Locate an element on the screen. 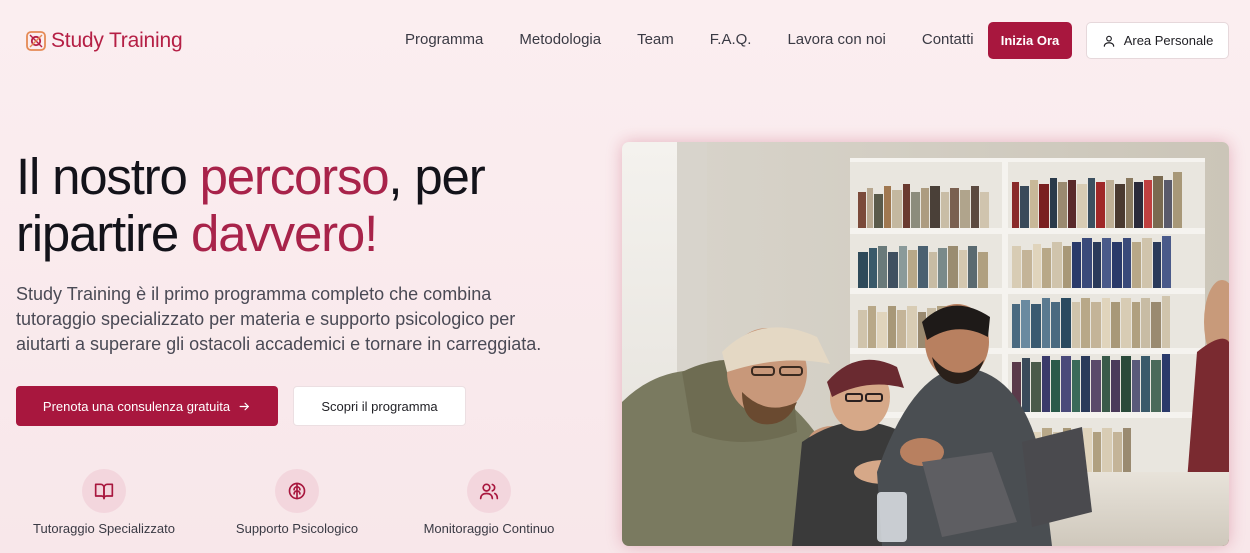 The height and width of the screenshot is (553, 1250). feature-supporto: Supporto Psicologico is located at coordinates (297, 502).